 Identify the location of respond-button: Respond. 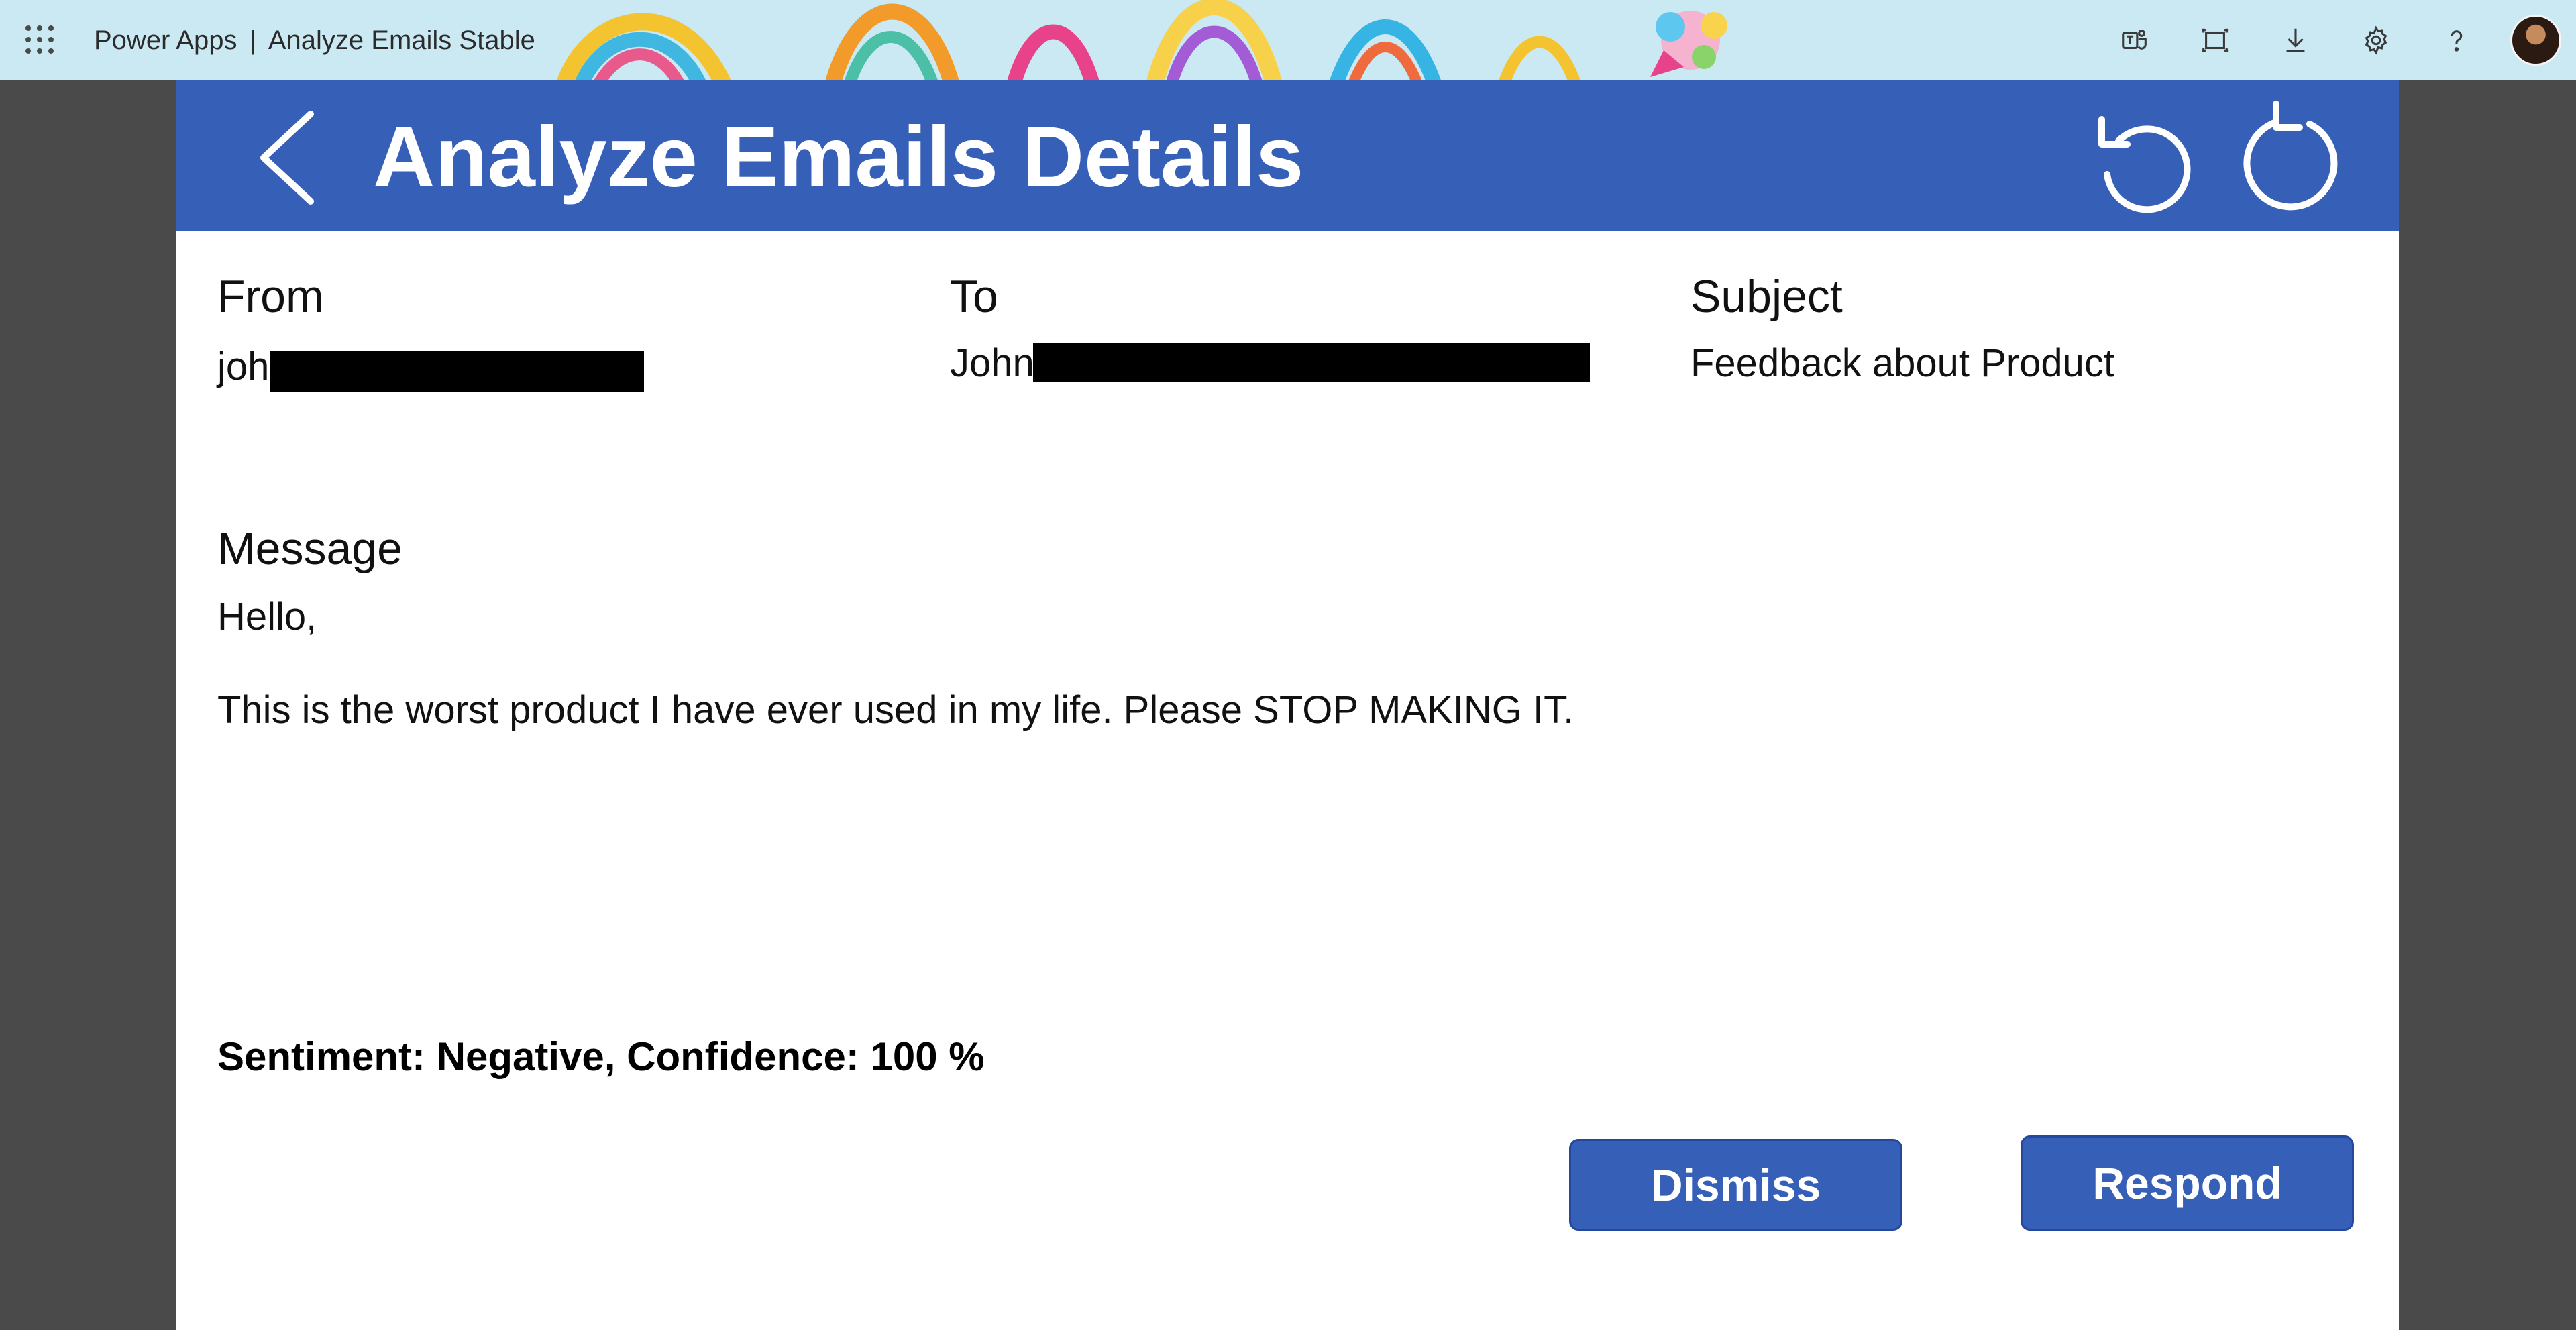
(2187, 1183).